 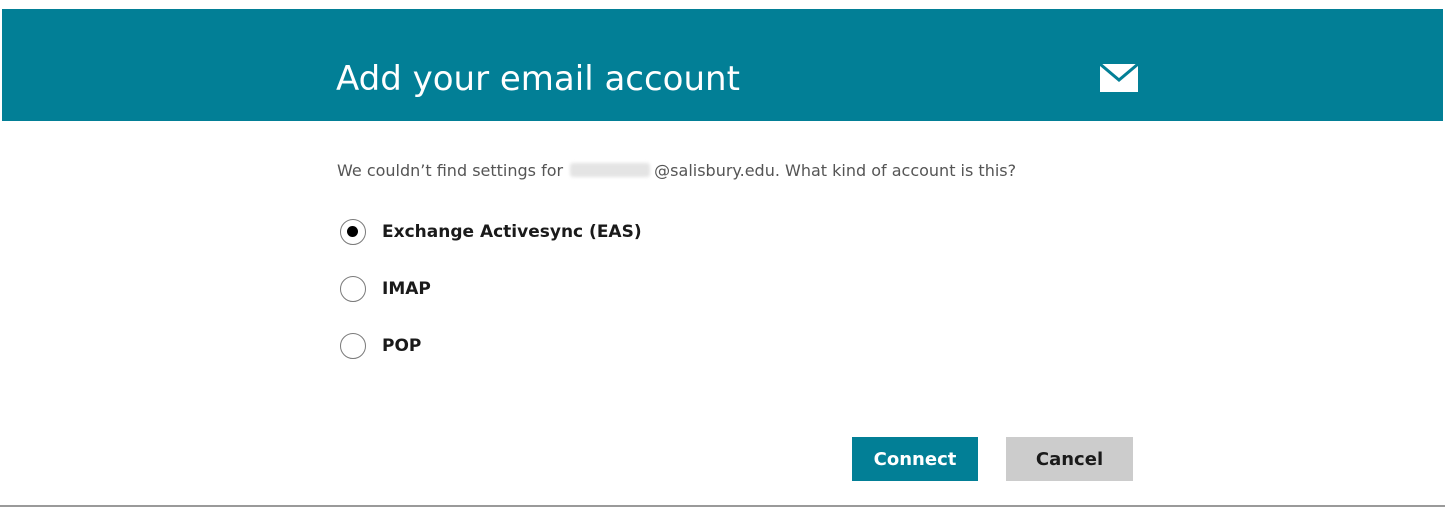 What do you see at coordinates (538, 79) in the screenshot?
I see `dialog-title: Add your email account` at bounding box center [538, 79].